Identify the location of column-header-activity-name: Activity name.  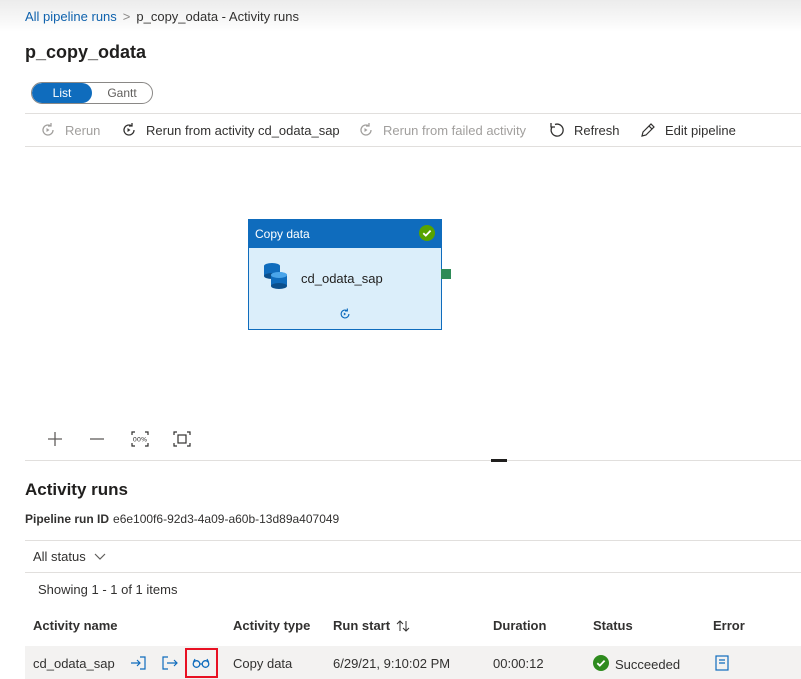
(75, 625).